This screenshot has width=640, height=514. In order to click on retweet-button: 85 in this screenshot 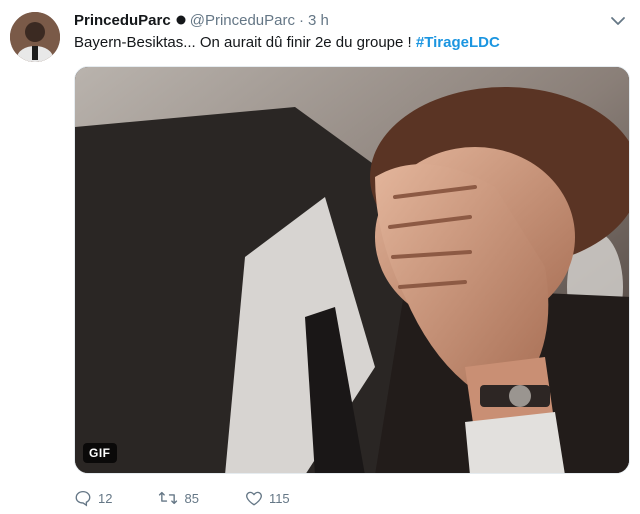, I will do `click(178, 498)`.